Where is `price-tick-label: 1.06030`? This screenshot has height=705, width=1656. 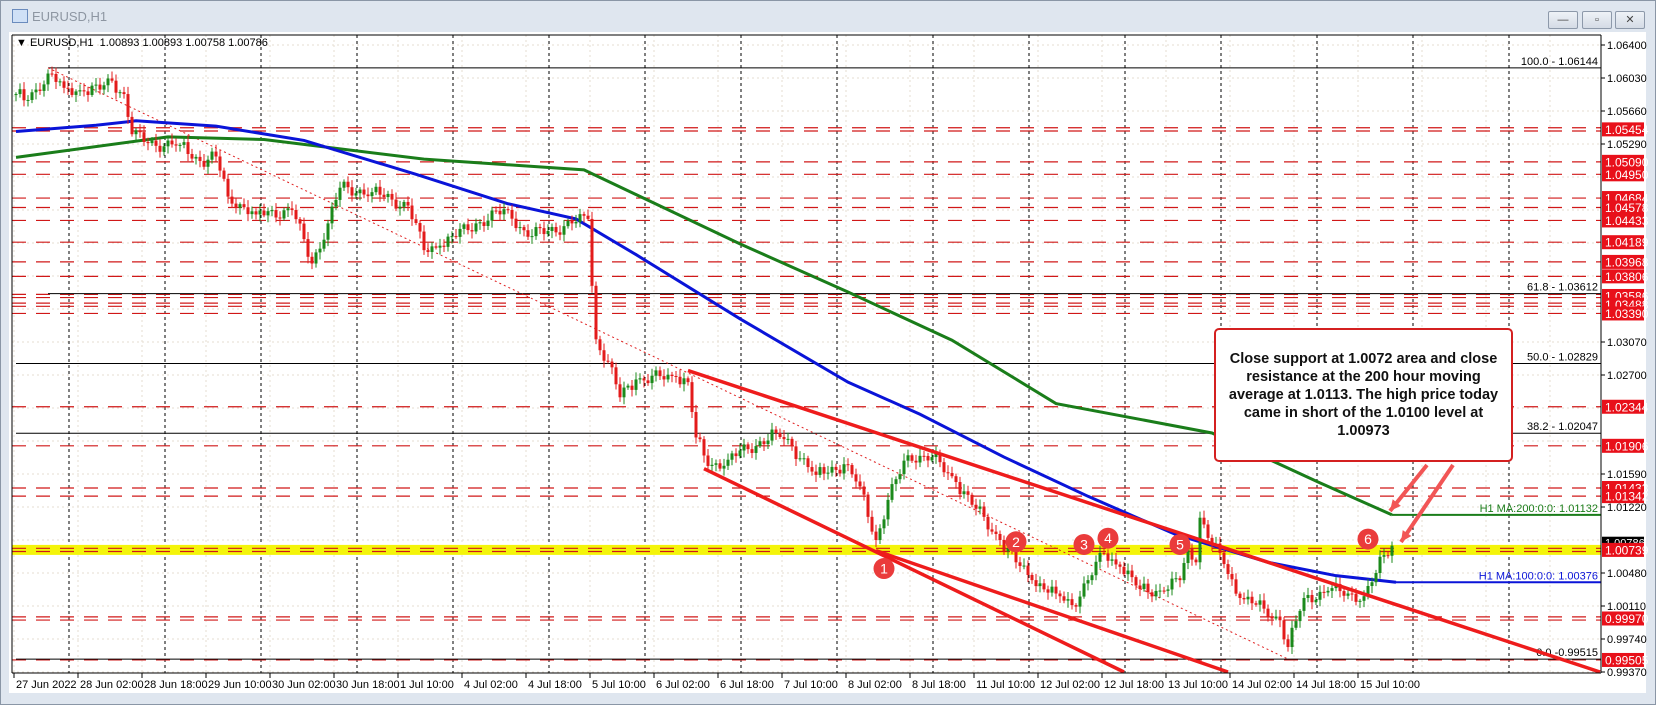 price-tick-label: 1.06030 is located at coordinates (1627, 79).